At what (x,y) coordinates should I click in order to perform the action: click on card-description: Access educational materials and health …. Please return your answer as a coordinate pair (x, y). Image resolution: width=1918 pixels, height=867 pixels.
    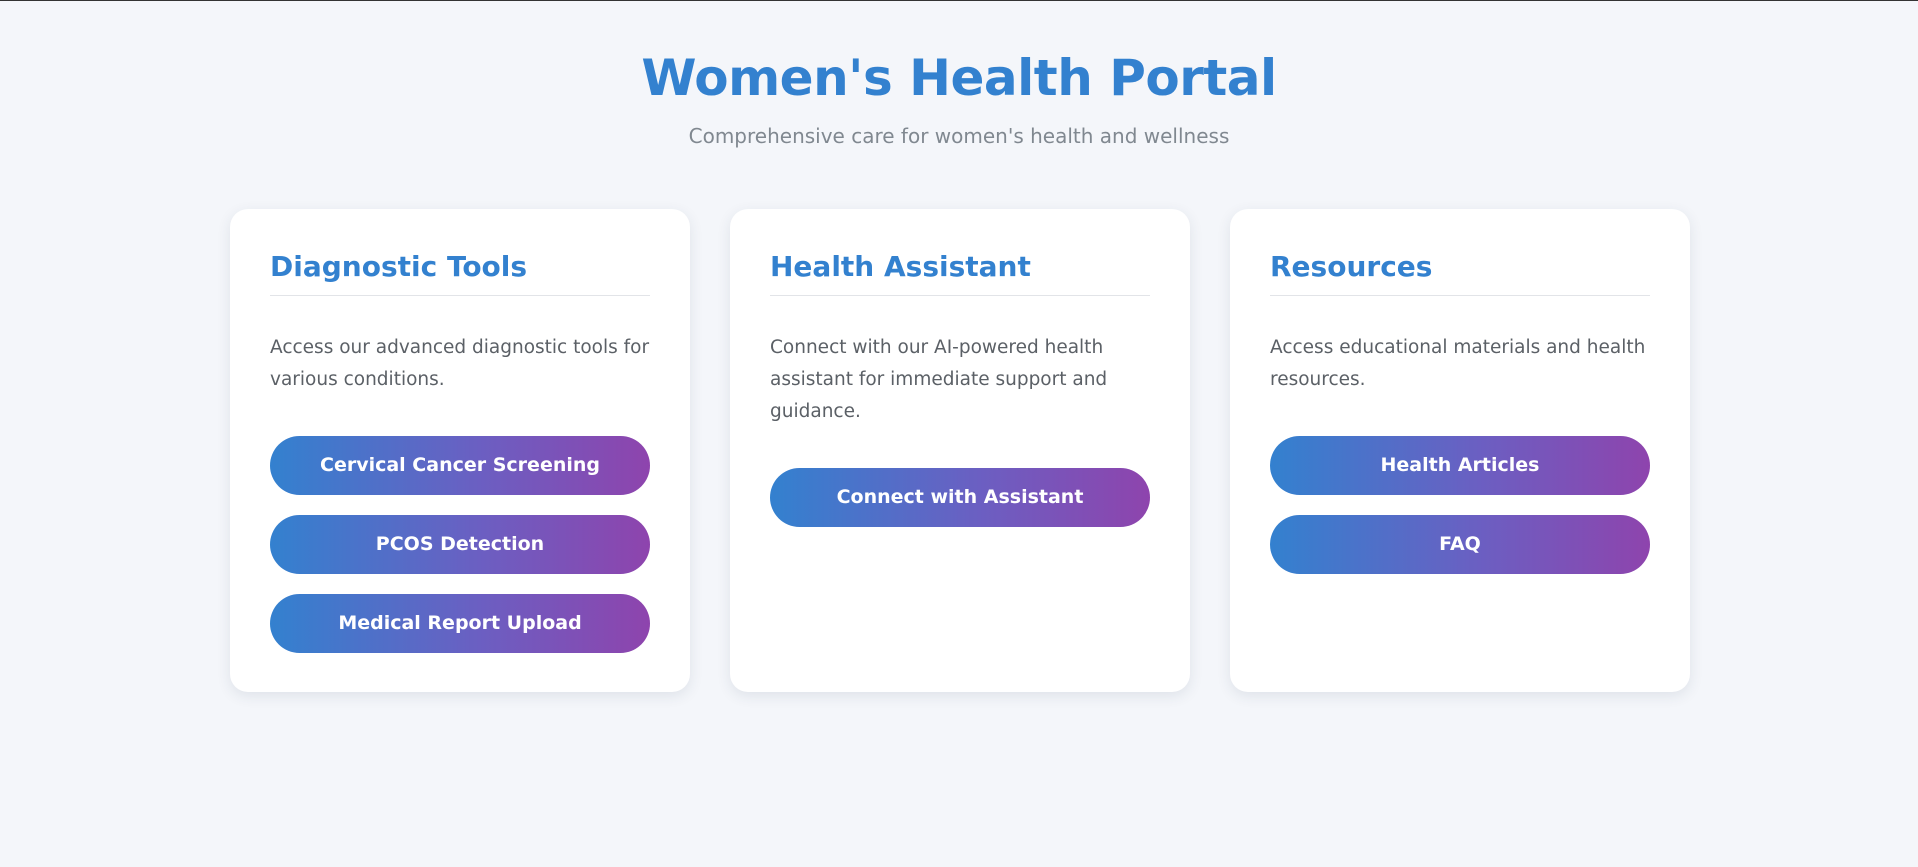
    Looking at the image, I should click on (1458, 363).